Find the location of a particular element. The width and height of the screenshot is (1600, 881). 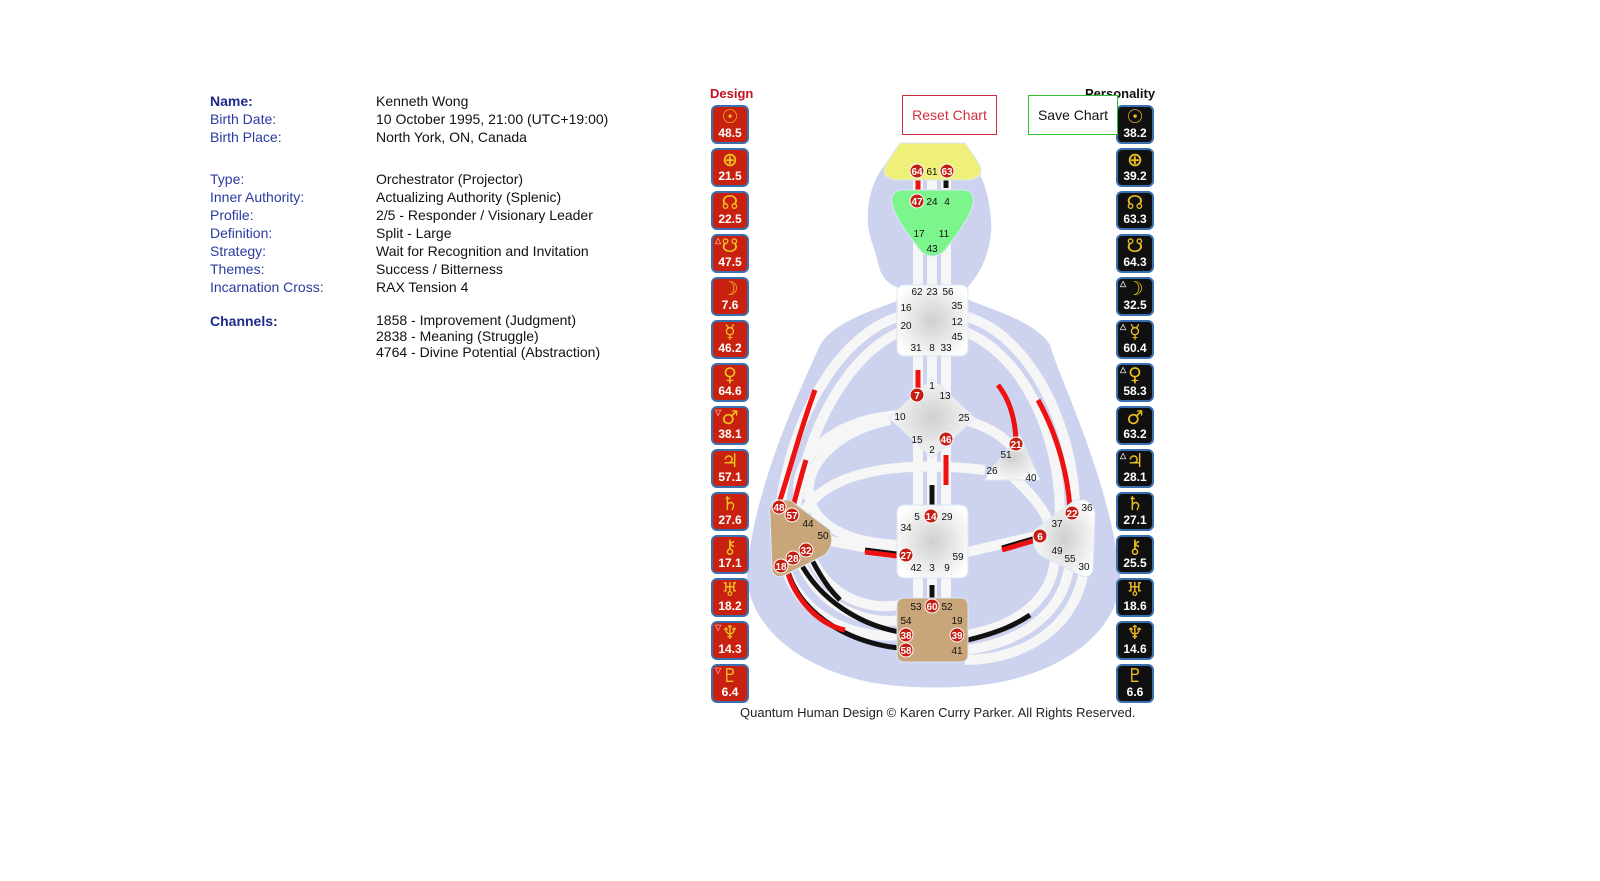

personality-planet-mercury: △ ☿ 60.4 is located at coordinates (1135, 339).